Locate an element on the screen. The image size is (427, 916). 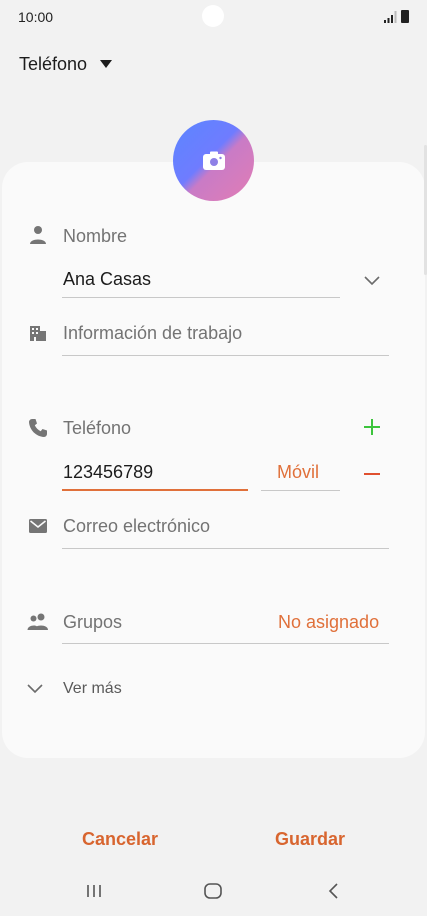
name-underline is located at coordinates (201, 297).